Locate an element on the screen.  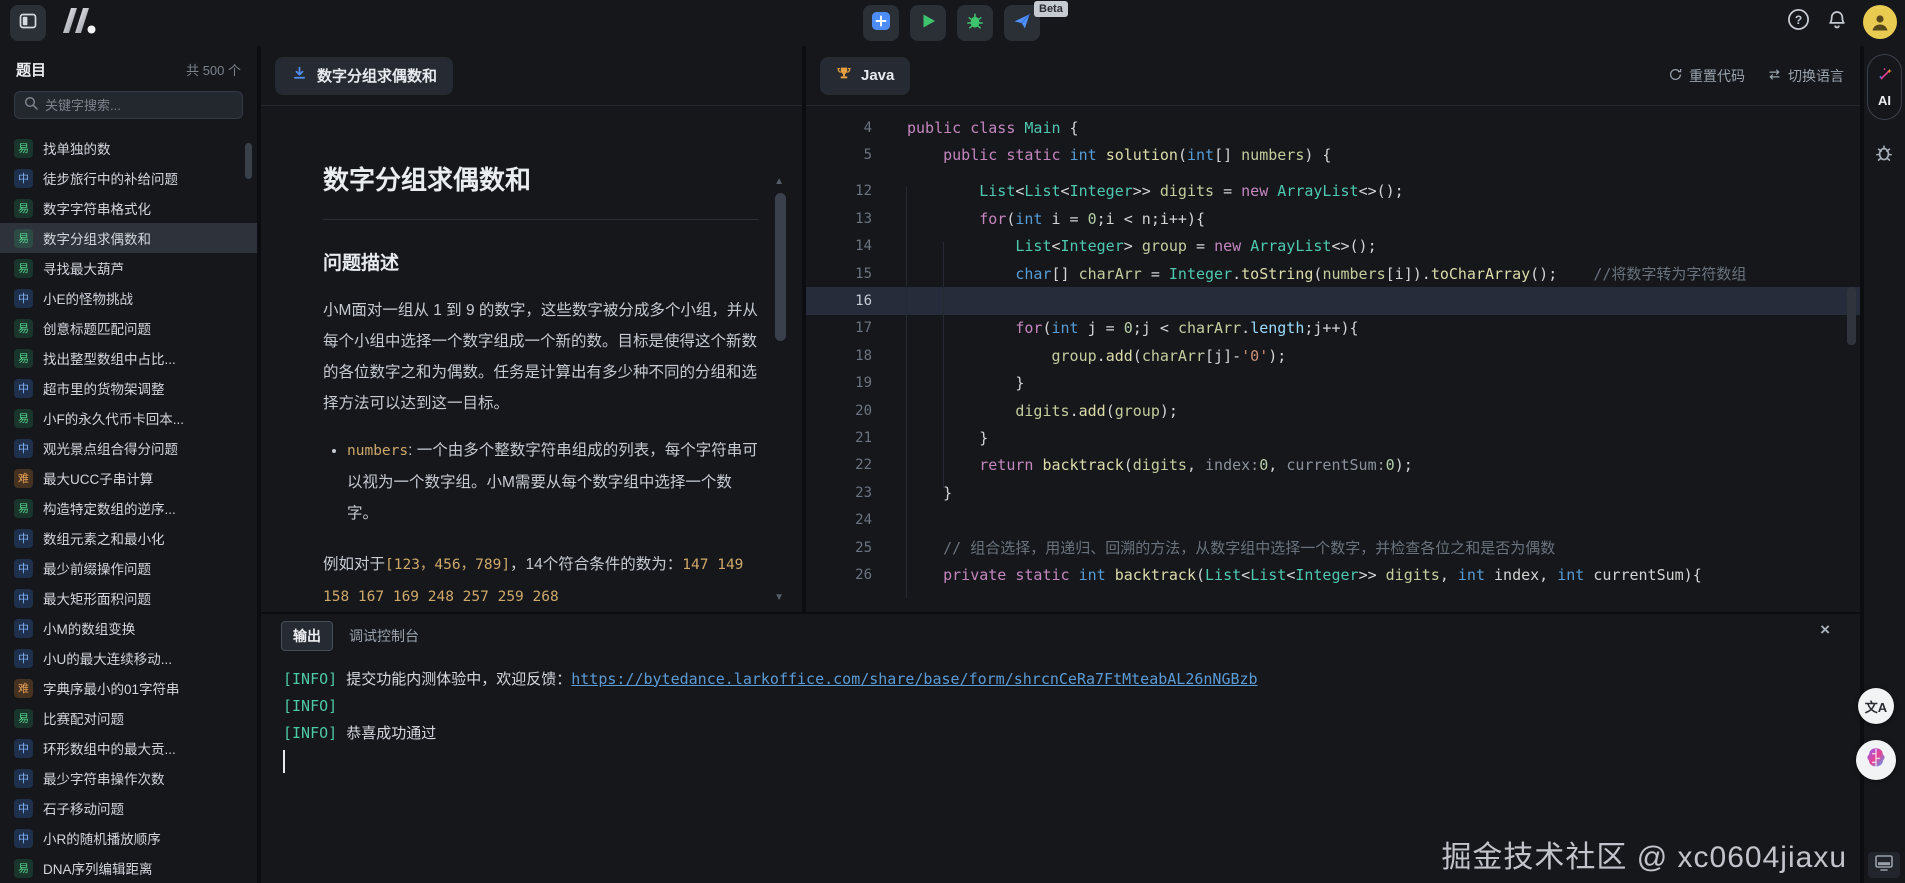
code-line: 19 } is located at coordinates (1333, 383).